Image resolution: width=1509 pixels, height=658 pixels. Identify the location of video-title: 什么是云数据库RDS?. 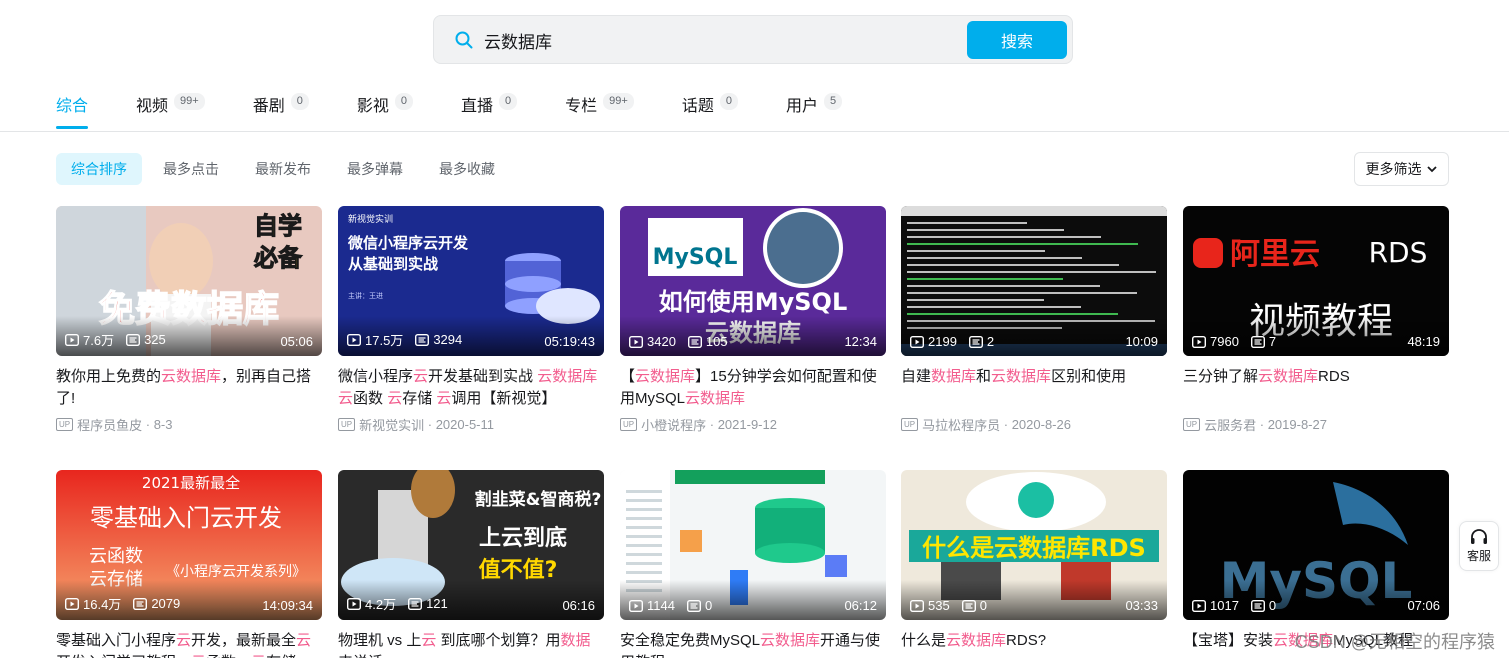
(1034, 644).